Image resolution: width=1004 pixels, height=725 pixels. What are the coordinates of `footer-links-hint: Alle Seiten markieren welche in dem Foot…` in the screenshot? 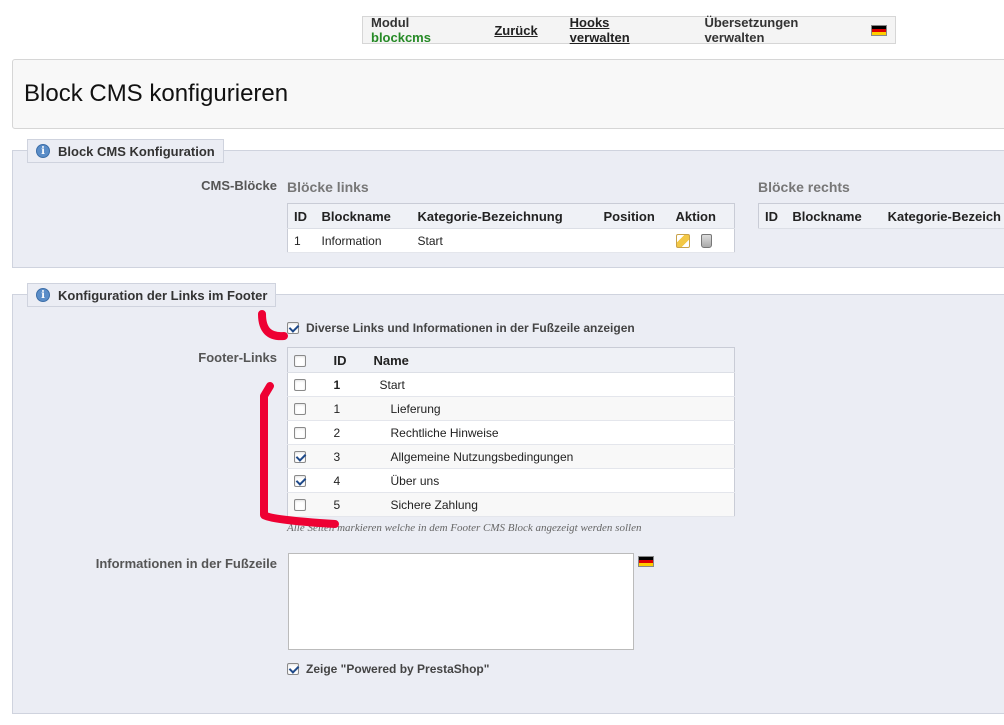 It's located at (464, 528).